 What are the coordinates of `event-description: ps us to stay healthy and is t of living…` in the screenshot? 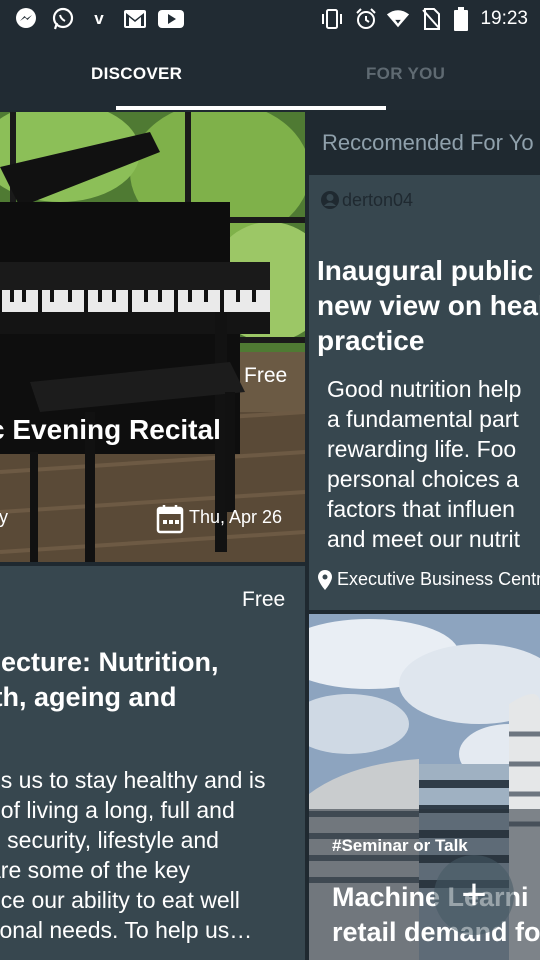 It's located at (133, 855).